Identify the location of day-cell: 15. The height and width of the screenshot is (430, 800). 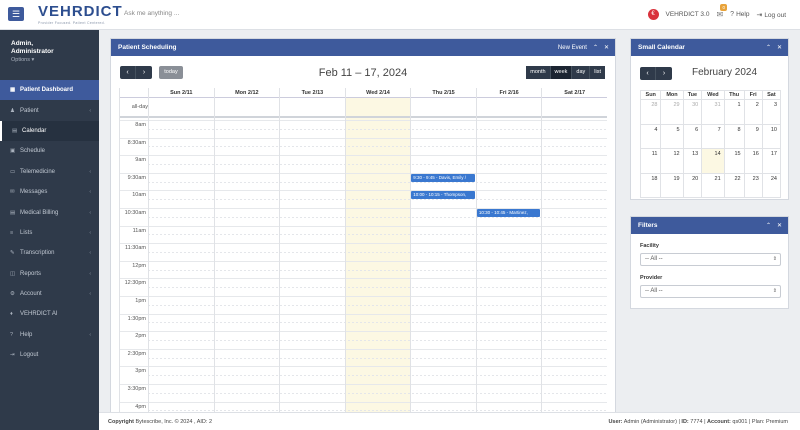
(734, 161).